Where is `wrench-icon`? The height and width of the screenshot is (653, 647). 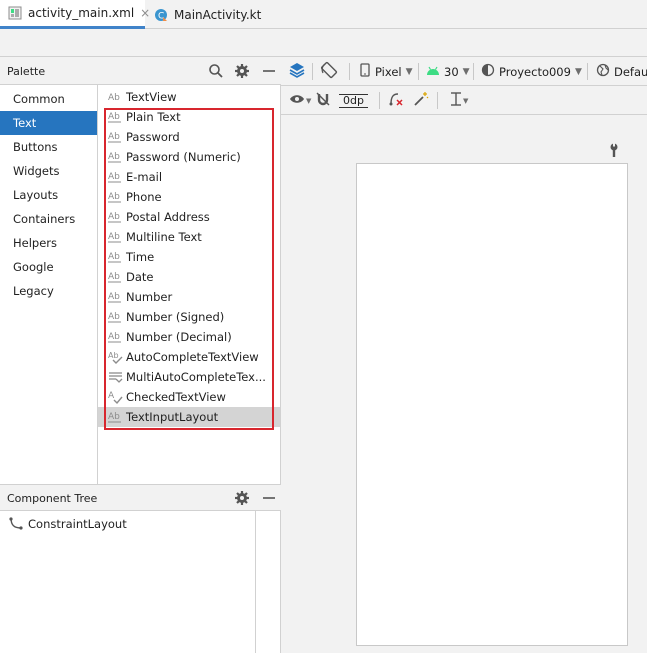
wrench-icon is located at coordinates (614, 152).